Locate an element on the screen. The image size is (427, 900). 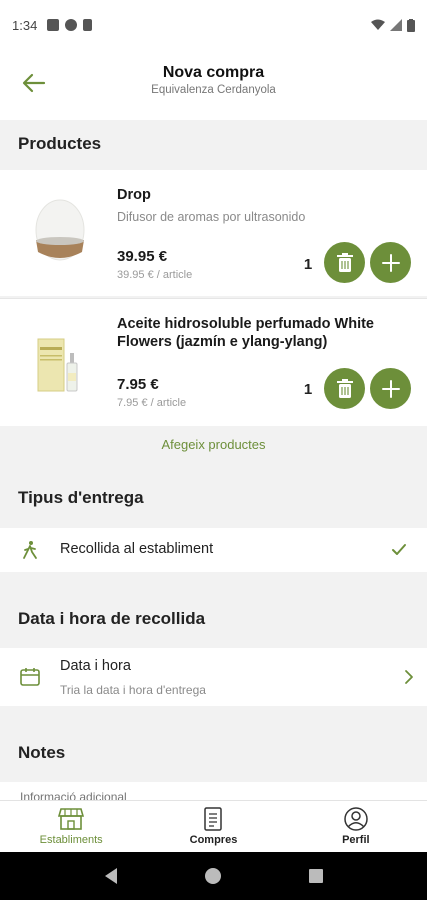
system-status-icons is located at coordinates (393, 25).